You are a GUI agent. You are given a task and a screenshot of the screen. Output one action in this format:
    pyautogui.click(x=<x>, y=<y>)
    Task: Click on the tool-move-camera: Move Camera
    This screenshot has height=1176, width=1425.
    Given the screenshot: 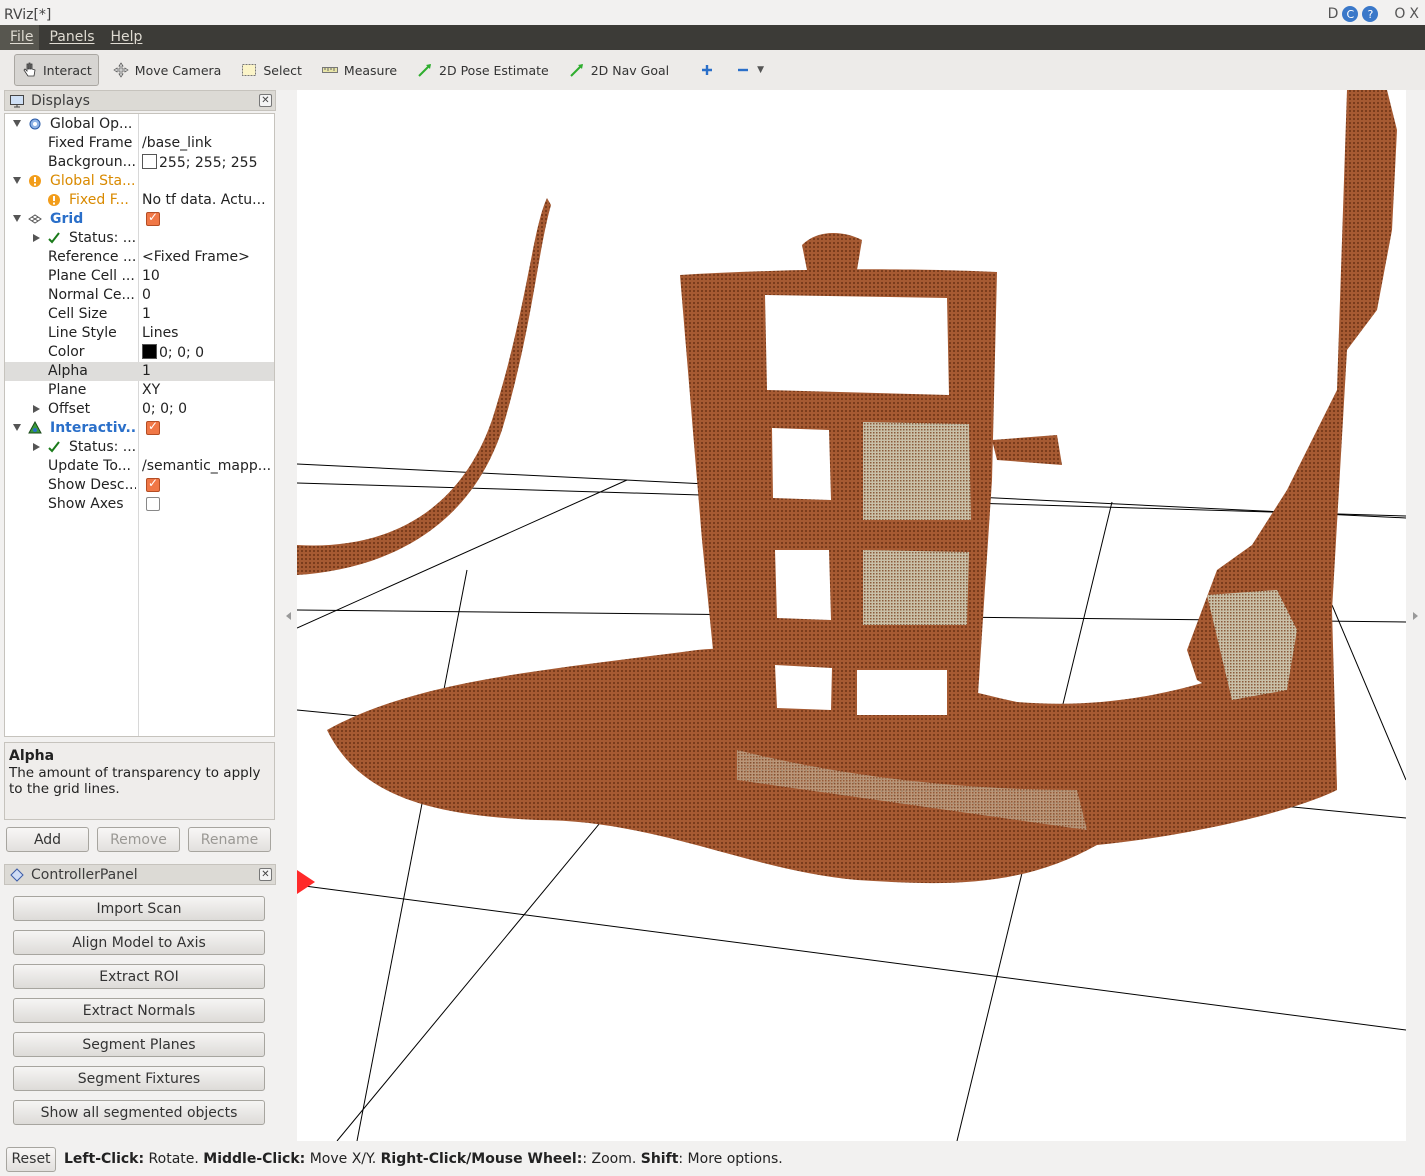 What is the action you would take?
    pyautogui.click(x=167, y=70)
    